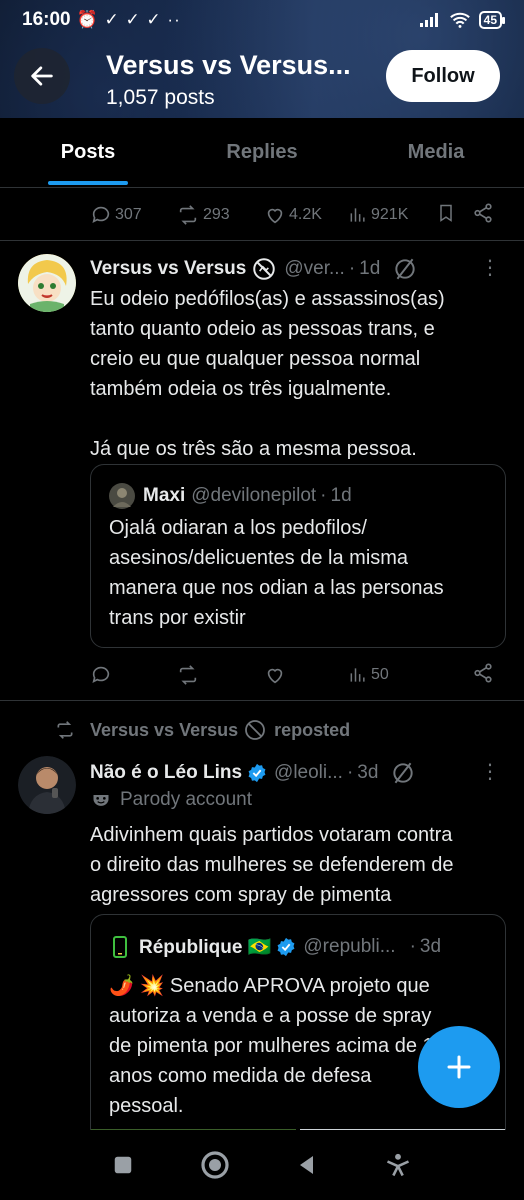  What do you see at coordinates (443, 76) in the screenshot?
I see `follow-button: Follow` at bounding box center [443, 76].